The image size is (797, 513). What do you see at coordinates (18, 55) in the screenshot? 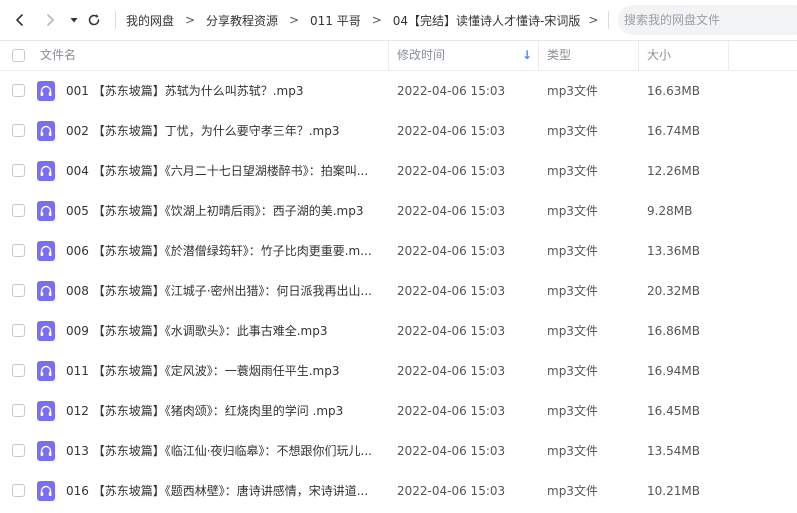
I see `select-all-checkbox` at bounding box center [18, 55].